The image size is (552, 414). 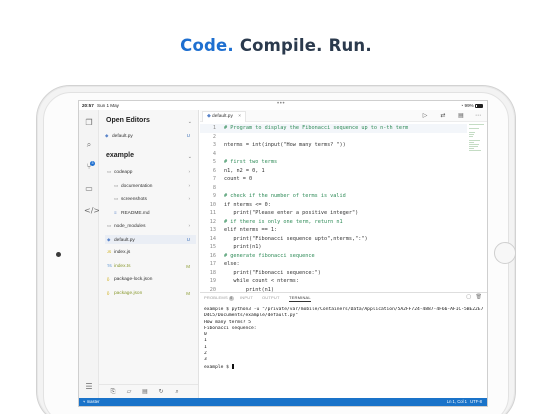 I want to click on python-file-icon: ◆, so click(x=209, y=116).